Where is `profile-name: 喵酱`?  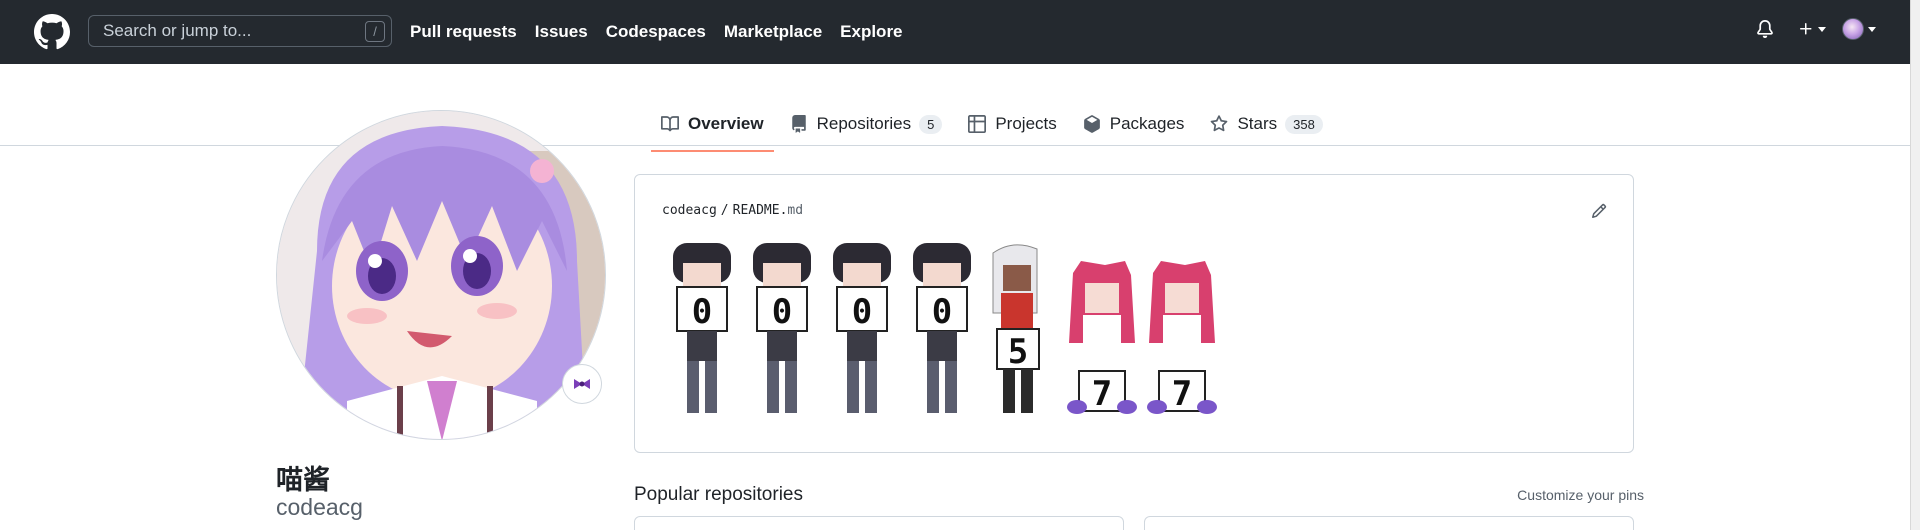 profile-name: 喵酱 is located at coordinates (303, 480).